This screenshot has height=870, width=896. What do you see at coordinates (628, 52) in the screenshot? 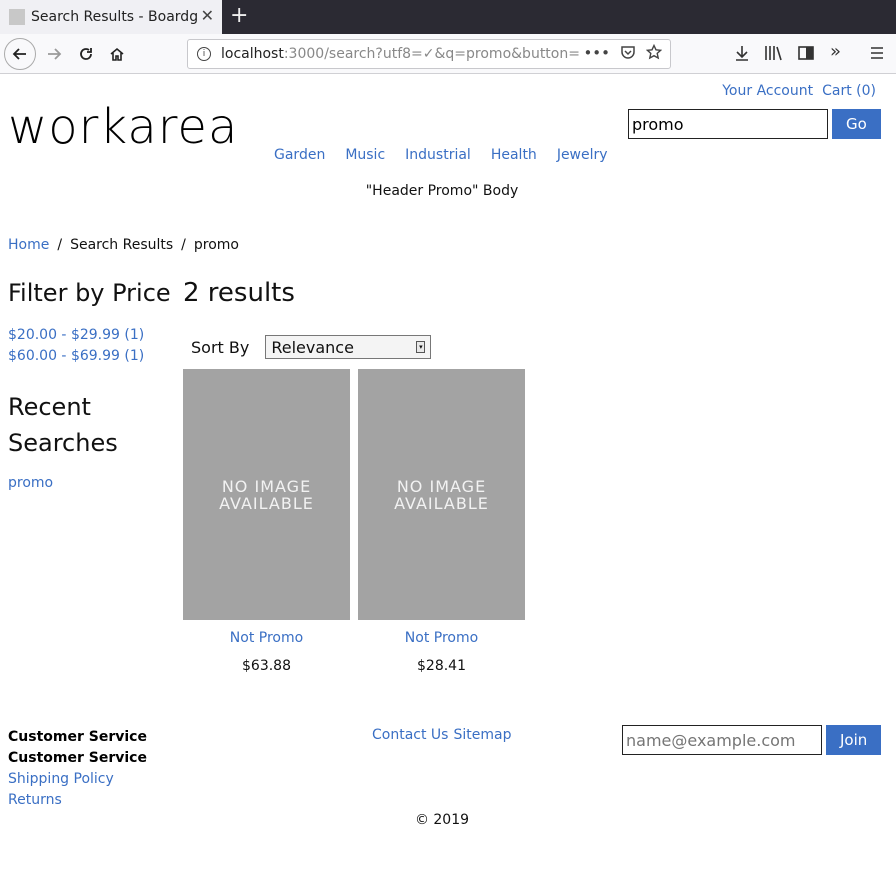
I see `pocket-icon` at bounding box center [628, 52].